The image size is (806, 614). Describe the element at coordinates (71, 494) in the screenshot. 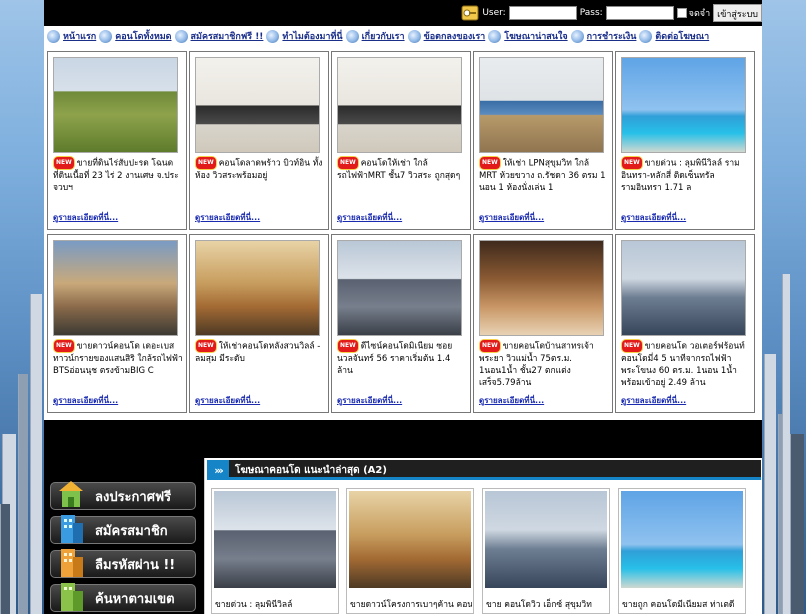

I see `house-icon` at that location.